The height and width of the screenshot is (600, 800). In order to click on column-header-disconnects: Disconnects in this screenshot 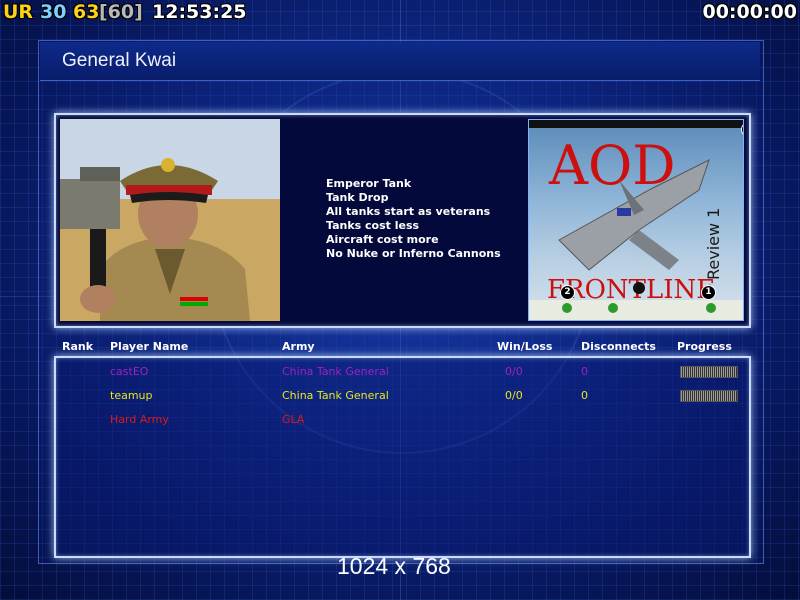, I will do `click(618, 346)`.